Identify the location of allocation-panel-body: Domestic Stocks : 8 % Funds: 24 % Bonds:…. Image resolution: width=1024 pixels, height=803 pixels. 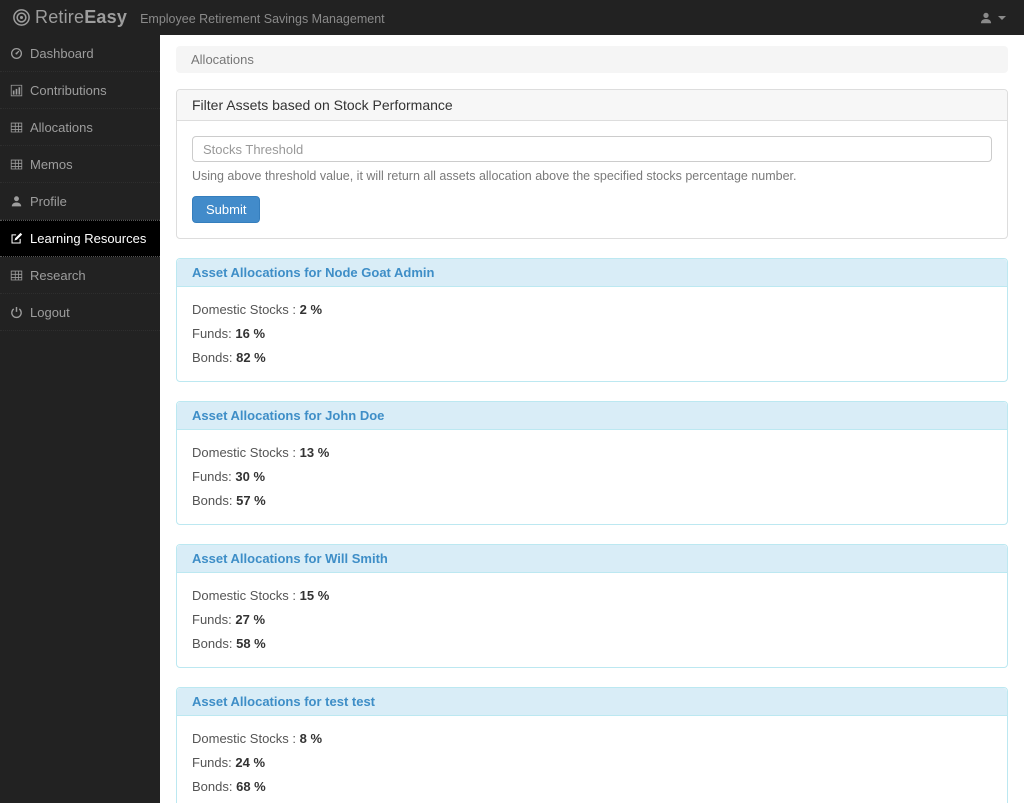
(592, 759).